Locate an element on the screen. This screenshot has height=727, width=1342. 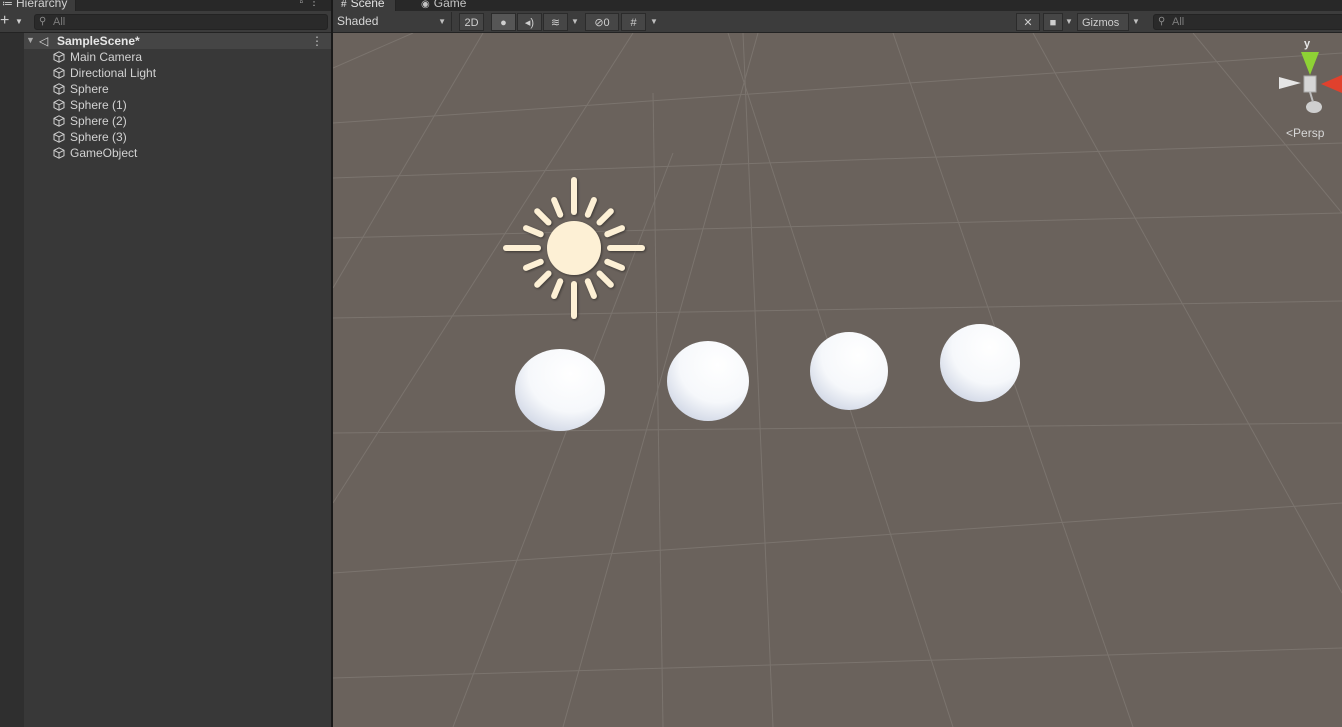
hierarchy-item: Main Camera is located at coordinates (177, 57).